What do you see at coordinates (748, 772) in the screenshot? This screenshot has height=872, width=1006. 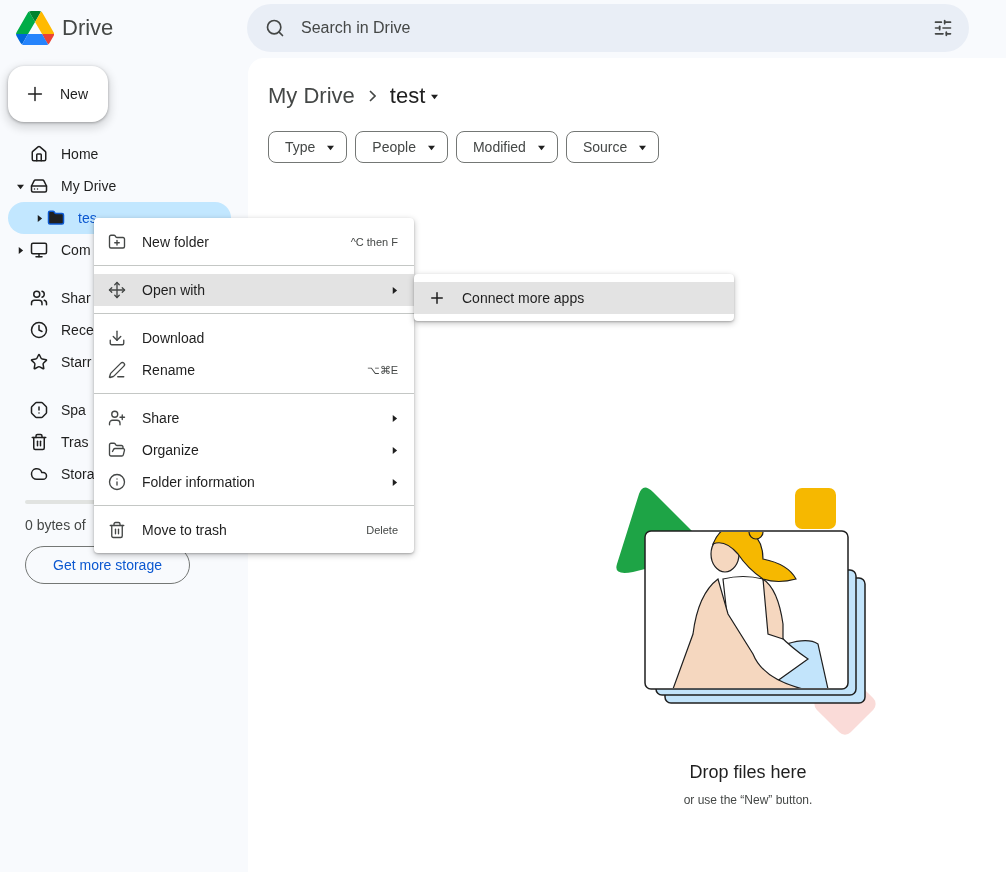 I see `empty-title: Drop files here` at bounding box center [748, 772].